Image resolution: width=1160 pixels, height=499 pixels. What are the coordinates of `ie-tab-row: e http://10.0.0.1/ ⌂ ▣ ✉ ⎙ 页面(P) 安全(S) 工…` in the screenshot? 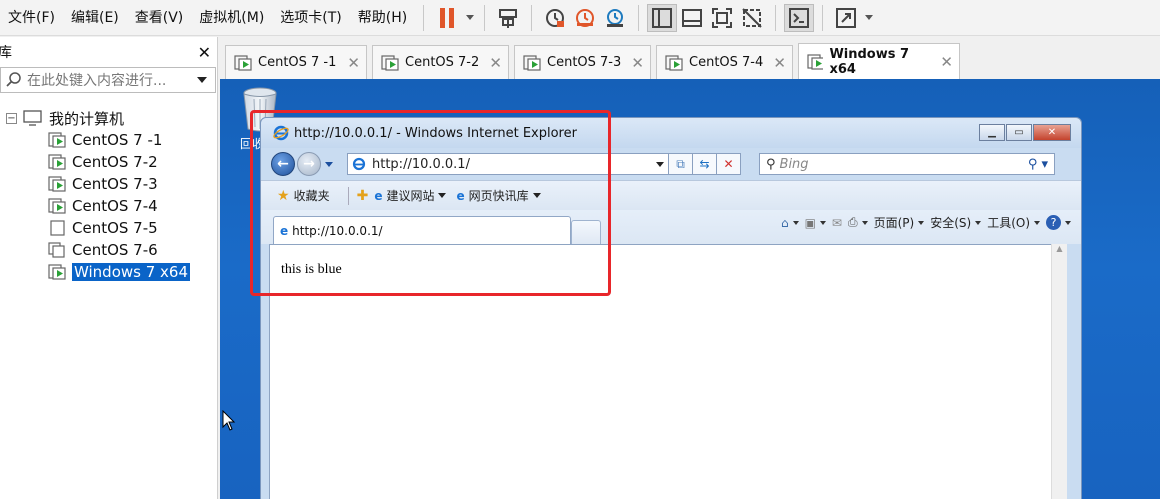 It's located at (671, 227).